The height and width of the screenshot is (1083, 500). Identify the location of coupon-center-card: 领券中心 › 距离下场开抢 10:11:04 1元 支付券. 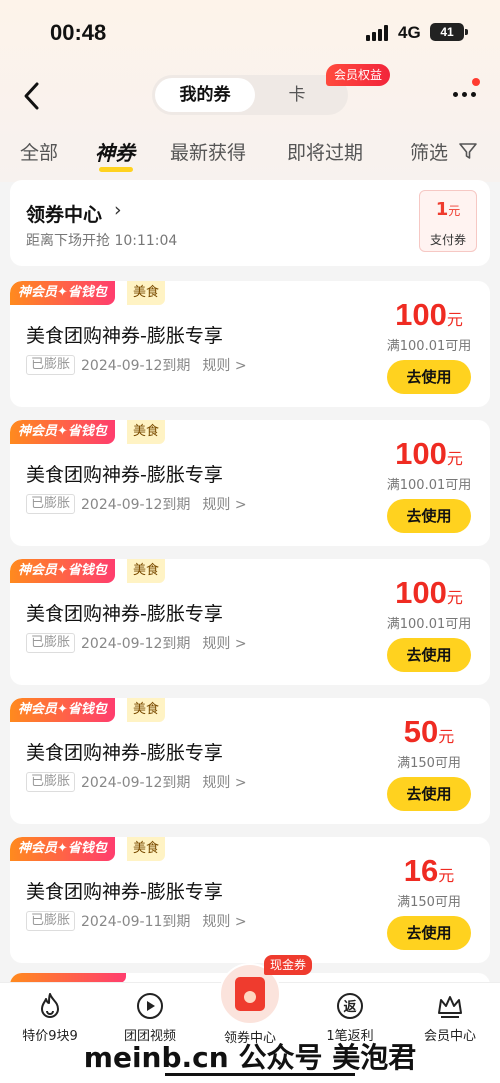
(250, 223).